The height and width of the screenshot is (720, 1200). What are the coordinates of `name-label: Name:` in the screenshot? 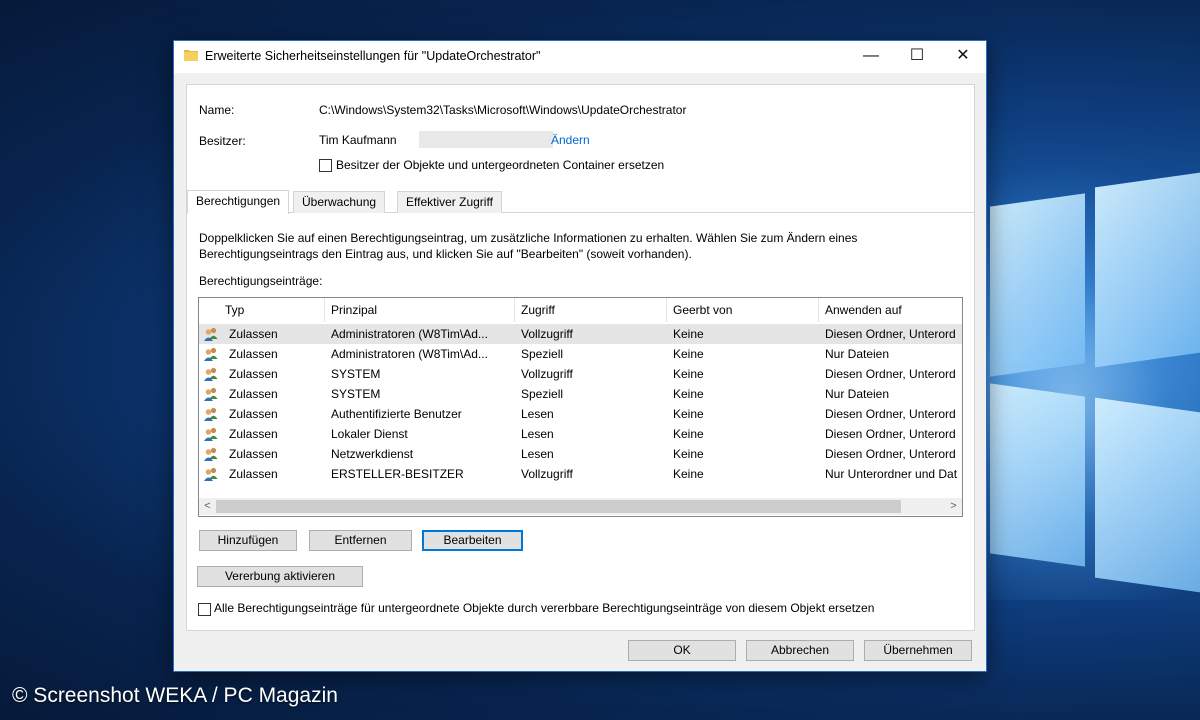 It's located at (217, 110).